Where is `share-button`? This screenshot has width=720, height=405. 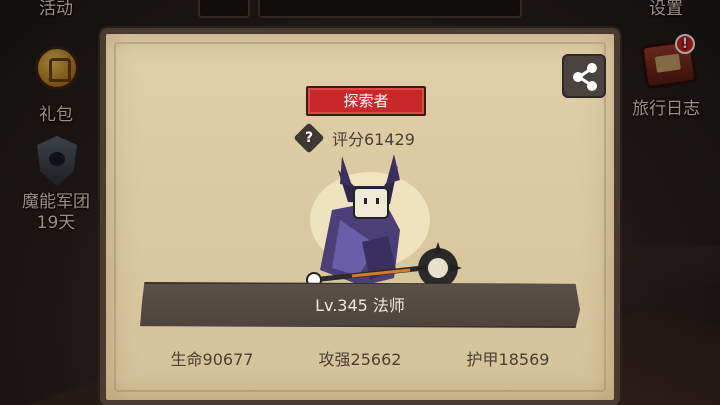
share-button is located at coordinates (584, 76).